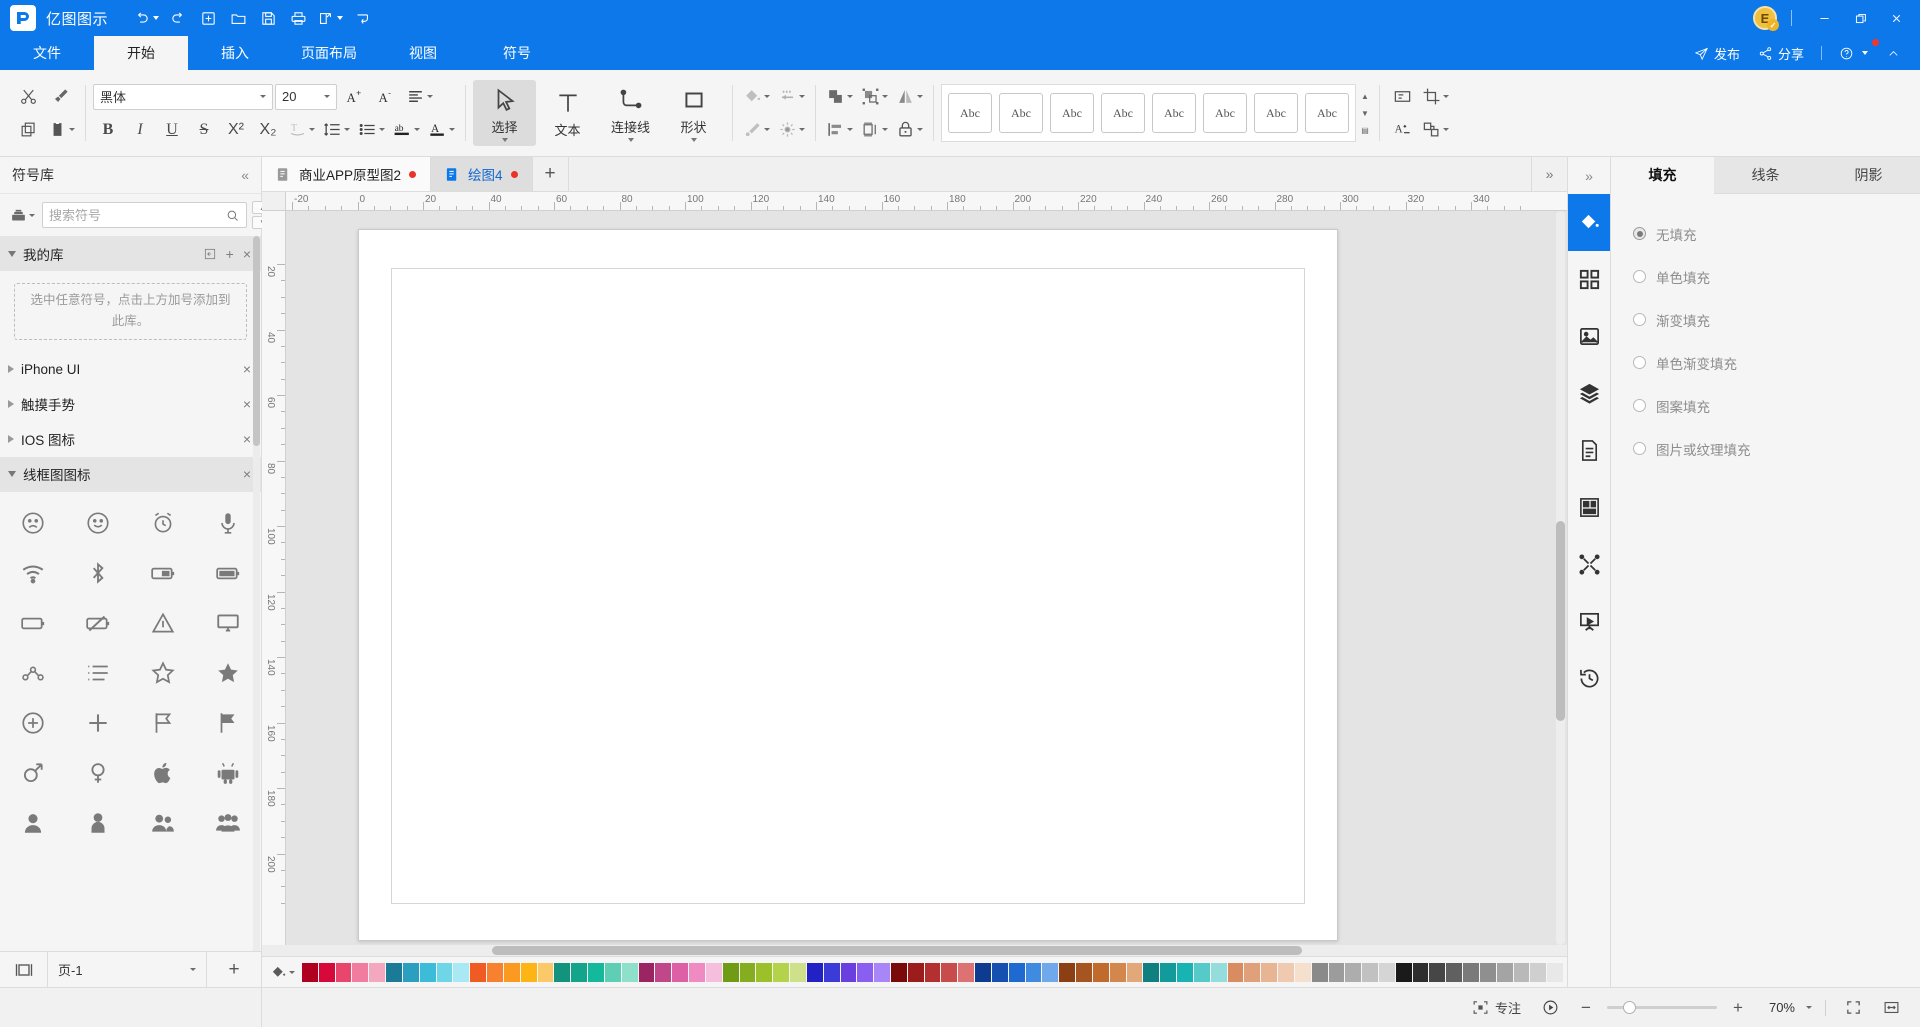 This screenshot has height=1027, width=1920. I want to click on rail-connector-style, so click(1589, 564).